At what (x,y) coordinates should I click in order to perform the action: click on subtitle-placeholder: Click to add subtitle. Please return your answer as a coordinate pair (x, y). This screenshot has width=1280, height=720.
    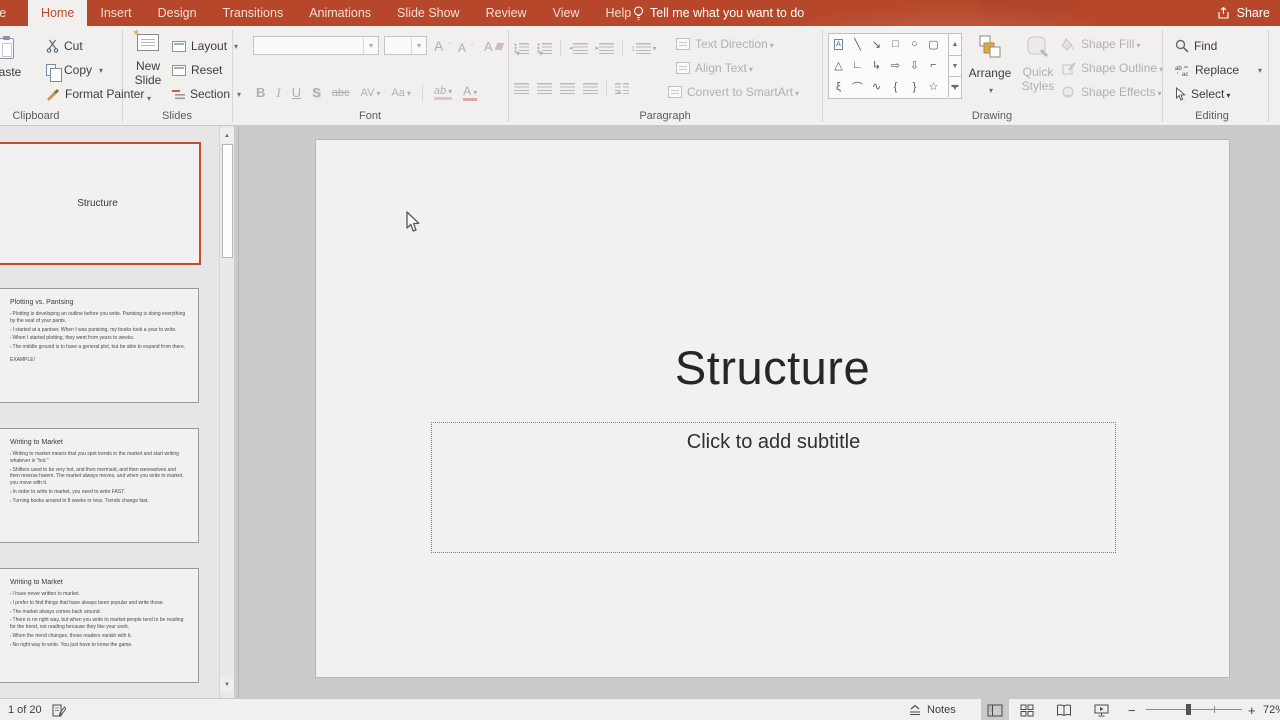
    Looking at the image, I should click on (773, 487).